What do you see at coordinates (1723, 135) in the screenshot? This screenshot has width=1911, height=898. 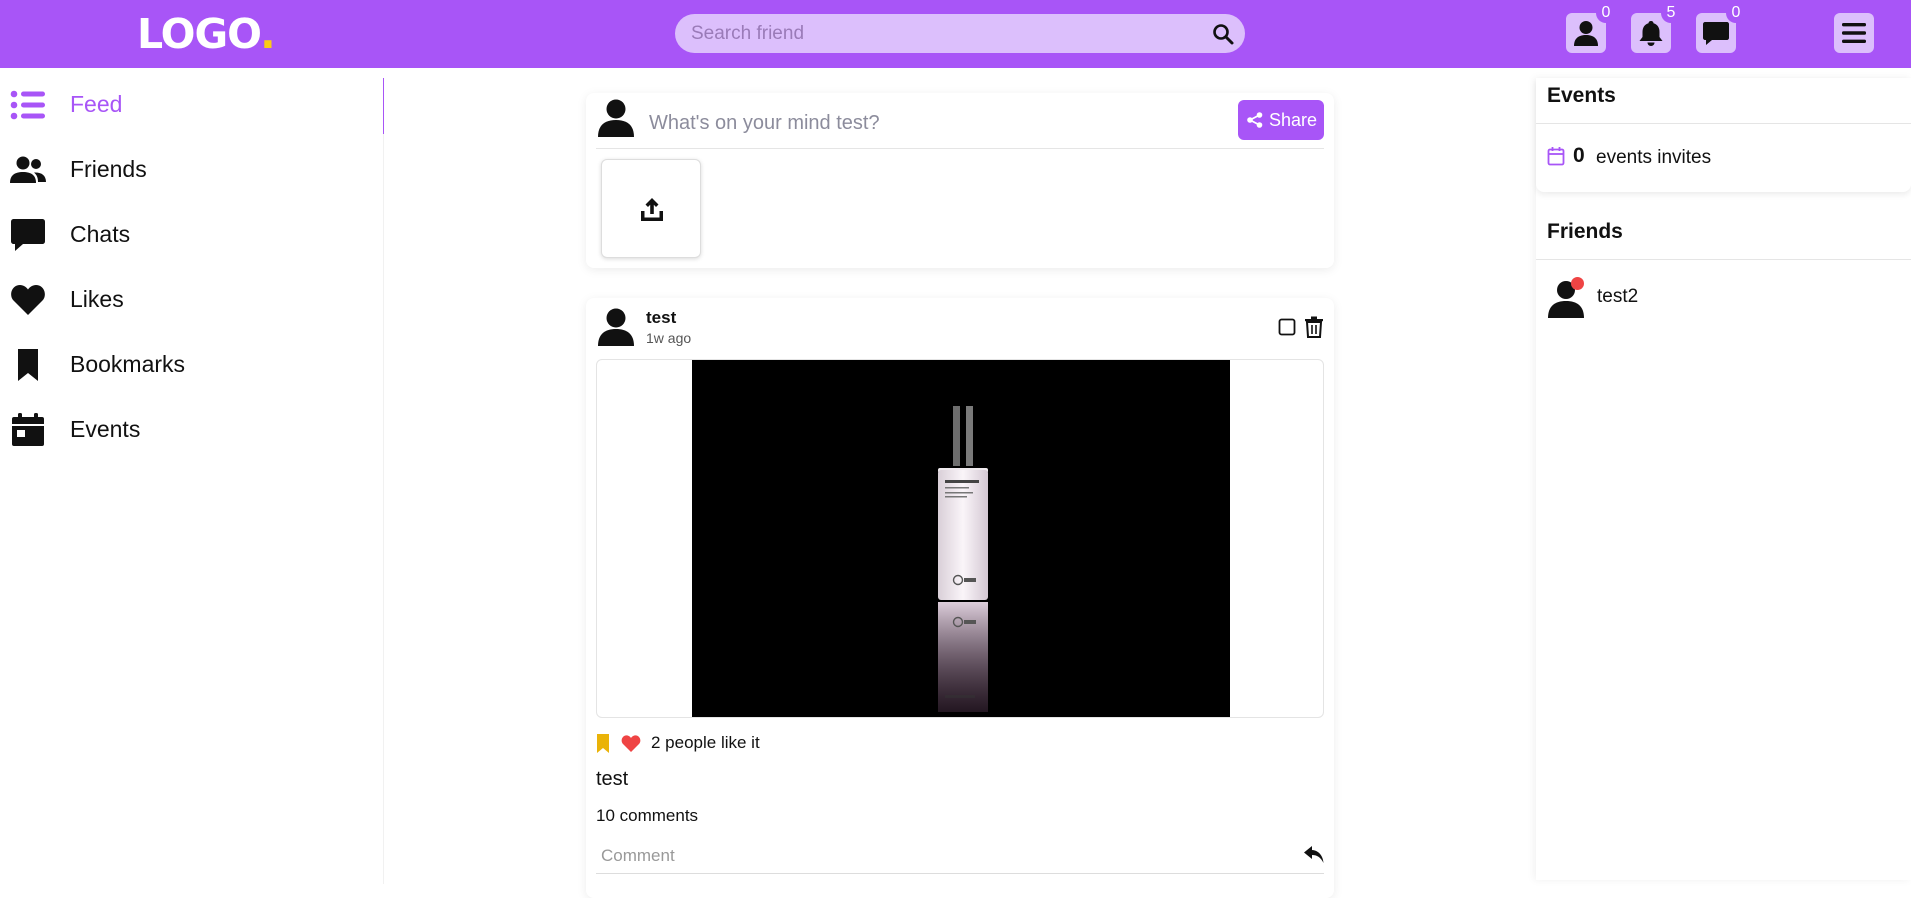 I see `events-panel: Events 0 events invites` at bounding box center [1723, 135].